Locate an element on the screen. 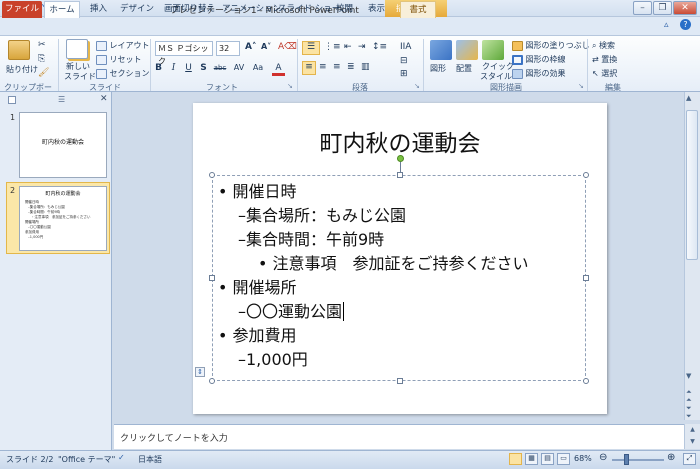 This screenshot has width=700, height=469. grow-font-icon: A˄ is located at coordinates (250, 47).